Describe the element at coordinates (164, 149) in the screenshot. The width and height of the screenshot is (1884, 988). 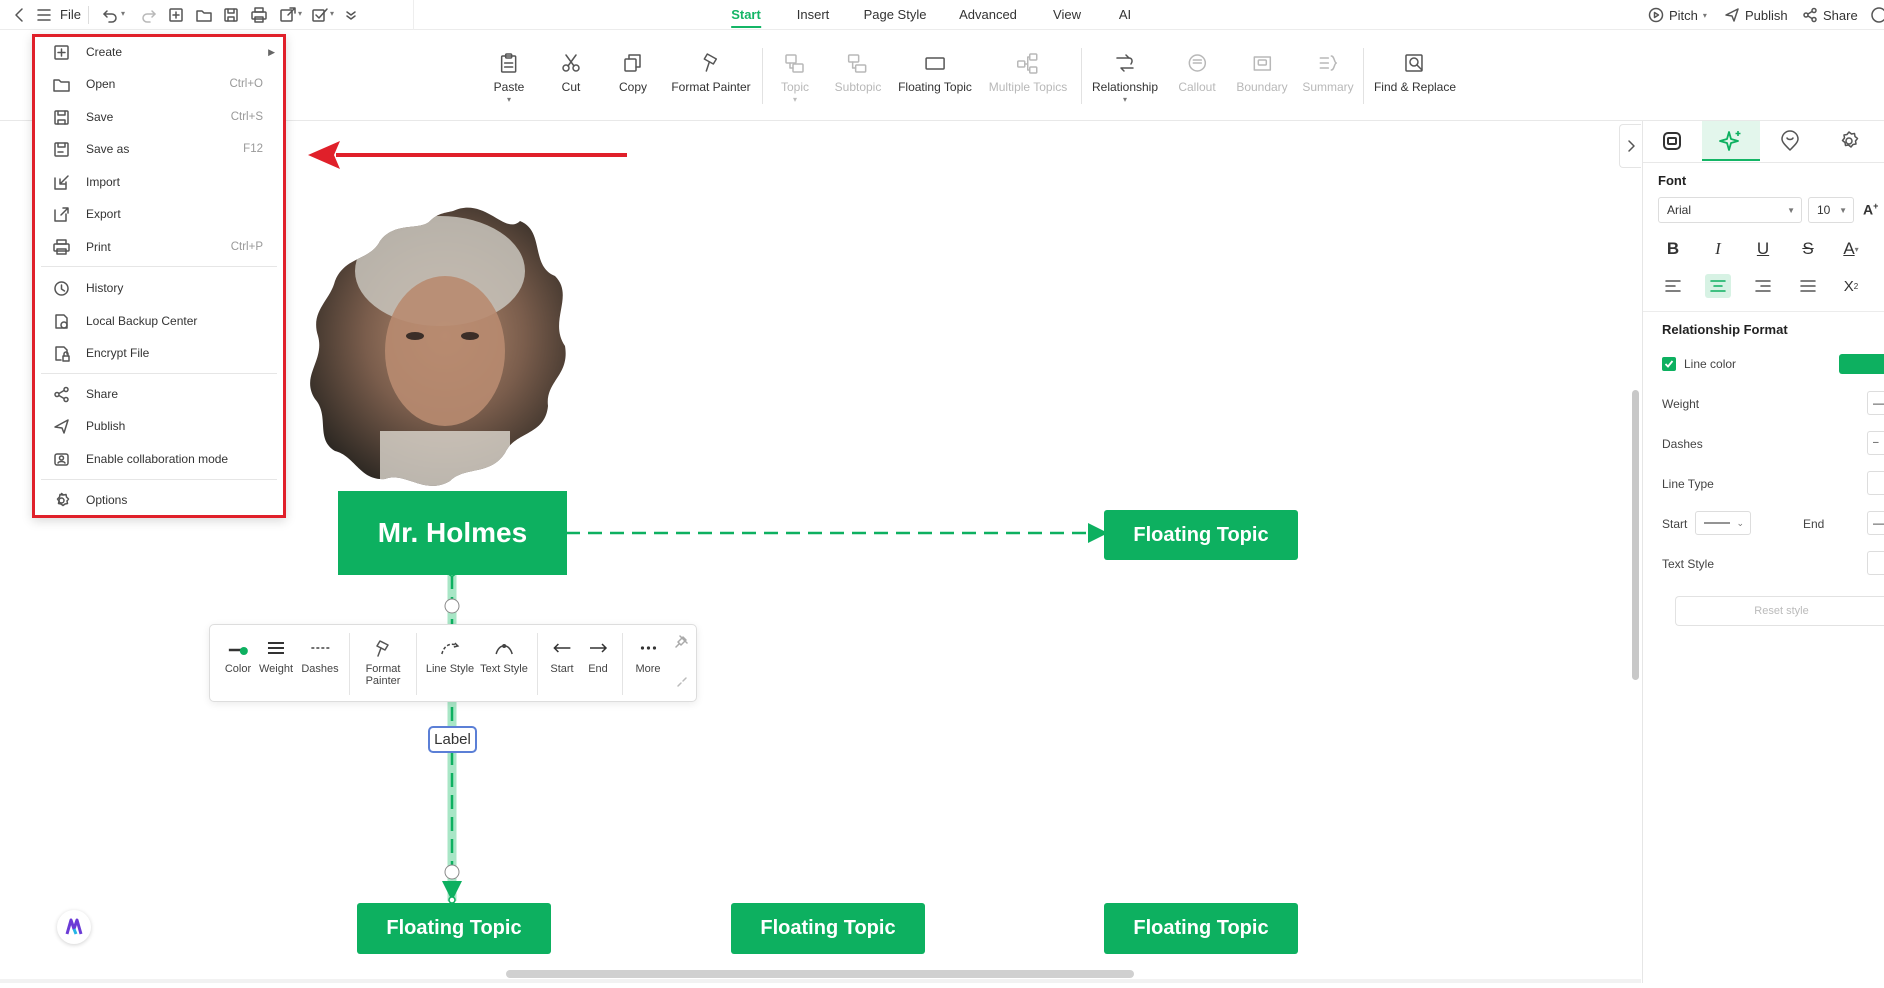
I see `menu-item-save-as: Save as F12` at that location.